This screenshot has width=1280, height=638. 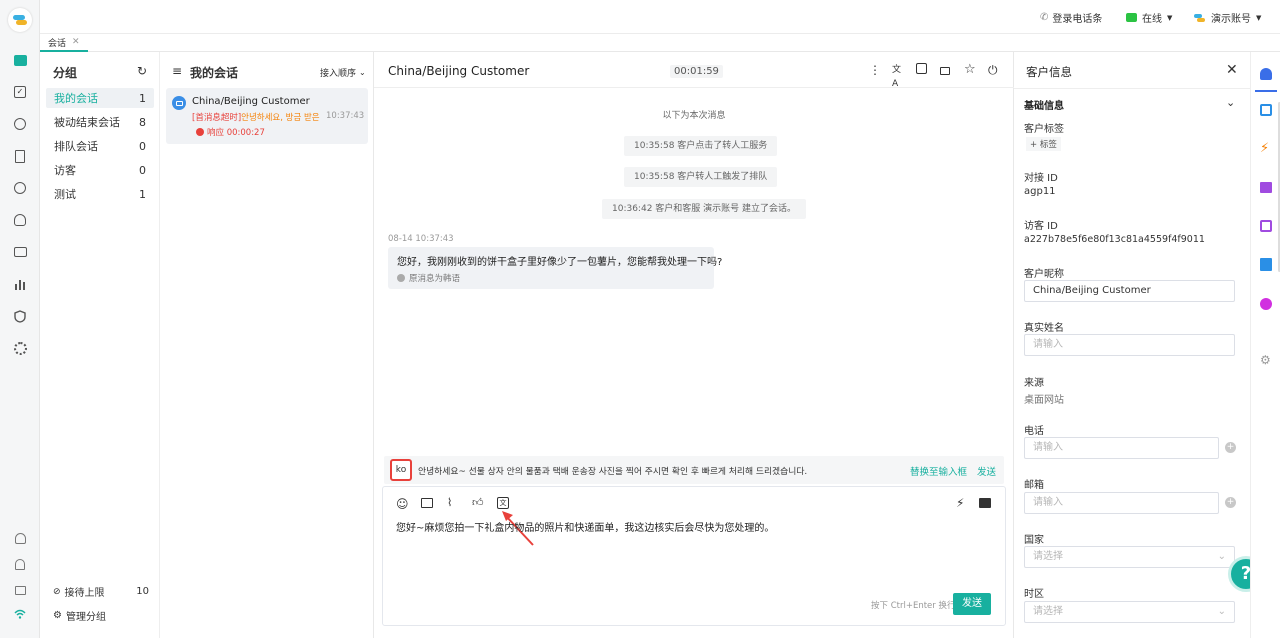 What do you see at coordinates (427, 503) in the screenshot?
I see `image-icon` at bounding box center [427, 503].